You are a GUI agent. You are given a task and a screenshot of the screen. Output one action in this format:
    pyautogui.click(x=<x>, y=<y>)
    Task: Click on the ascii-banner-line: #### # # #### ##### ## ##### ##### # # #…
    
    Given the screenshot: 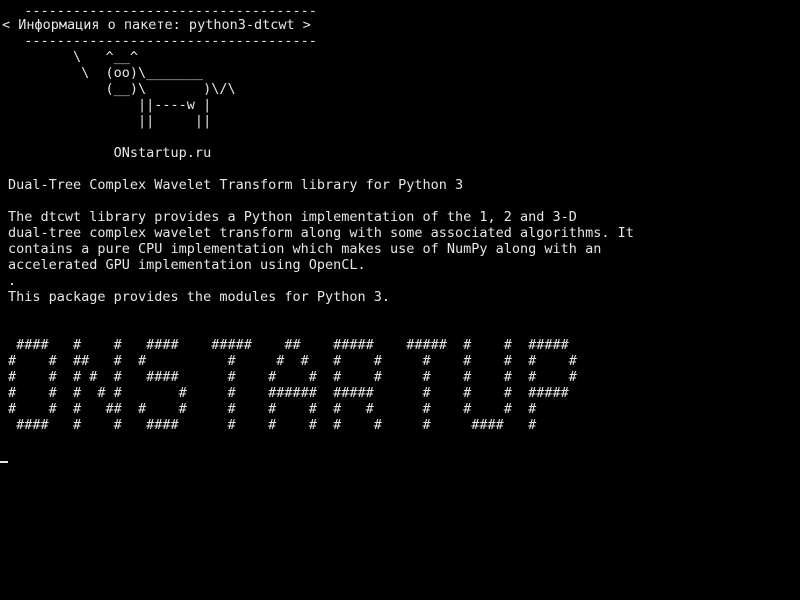 What is the action you would take?
    pyautogui.click(x=288, y=345)
    